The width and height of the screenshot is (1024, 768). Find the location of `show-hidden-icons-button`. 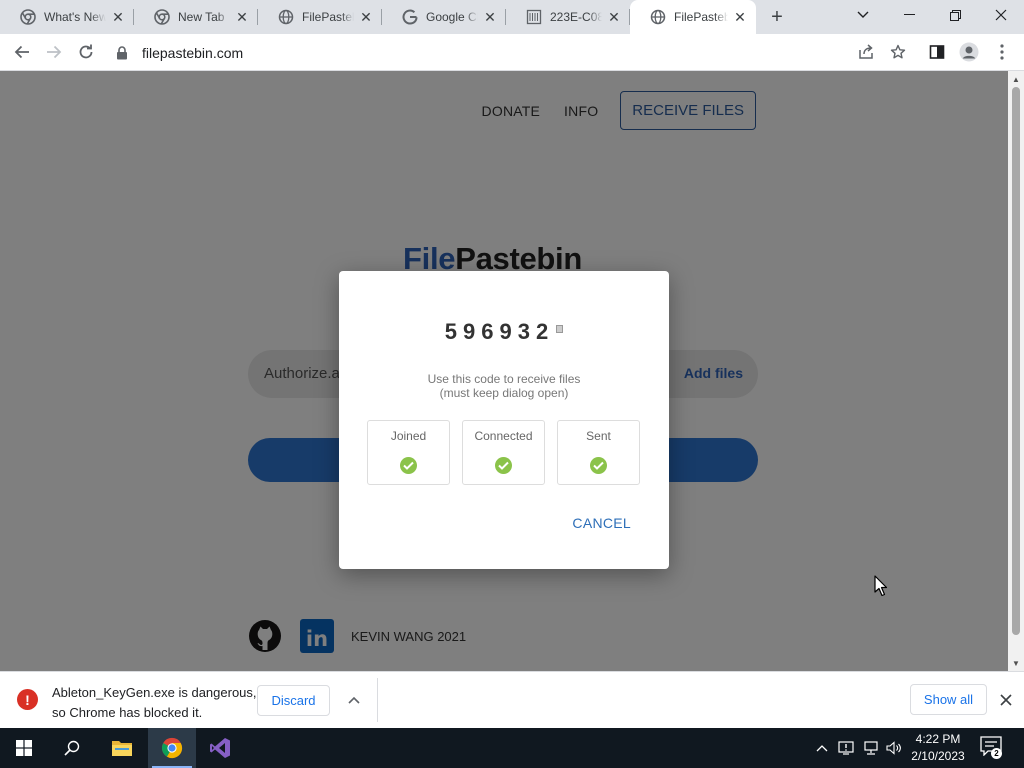

show-hidden-icons-button is located at coordinates (822, 748).